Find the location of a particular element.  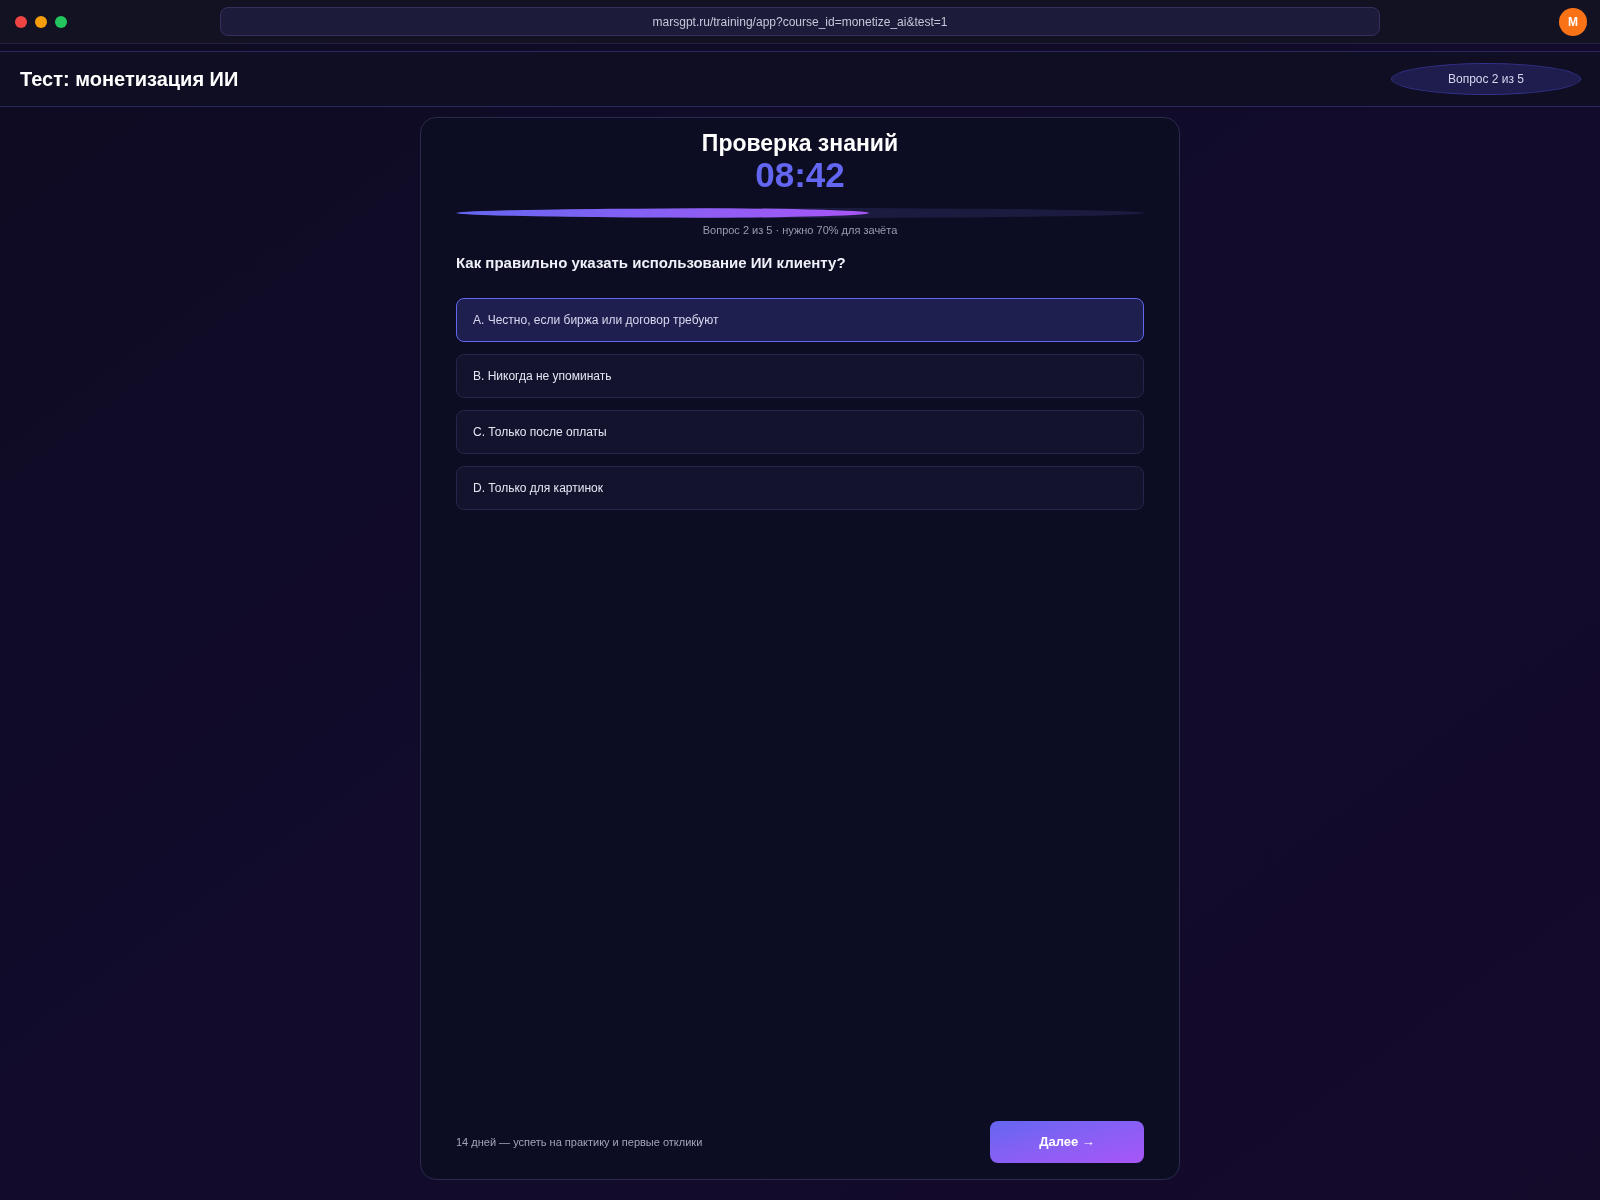

question-counter-badge: Вопрос 2 из 5 is located at coordinates (1486, 79).